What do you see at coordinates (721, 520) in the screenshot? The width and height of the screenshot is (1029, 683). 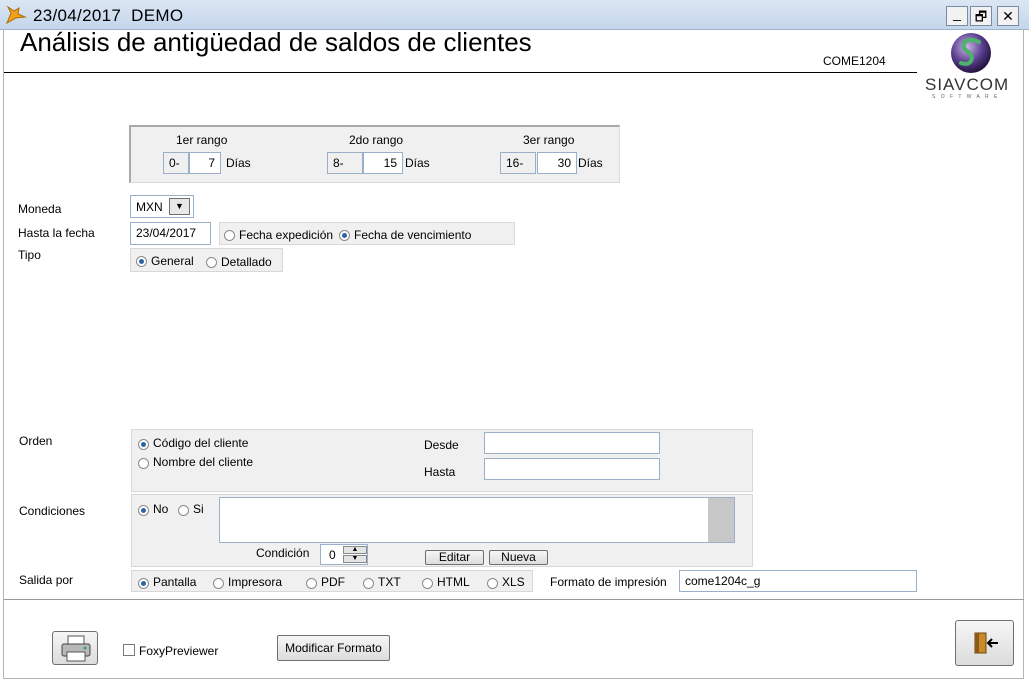 I see `textarea-scrollbar` at bounding box center [721, 520].